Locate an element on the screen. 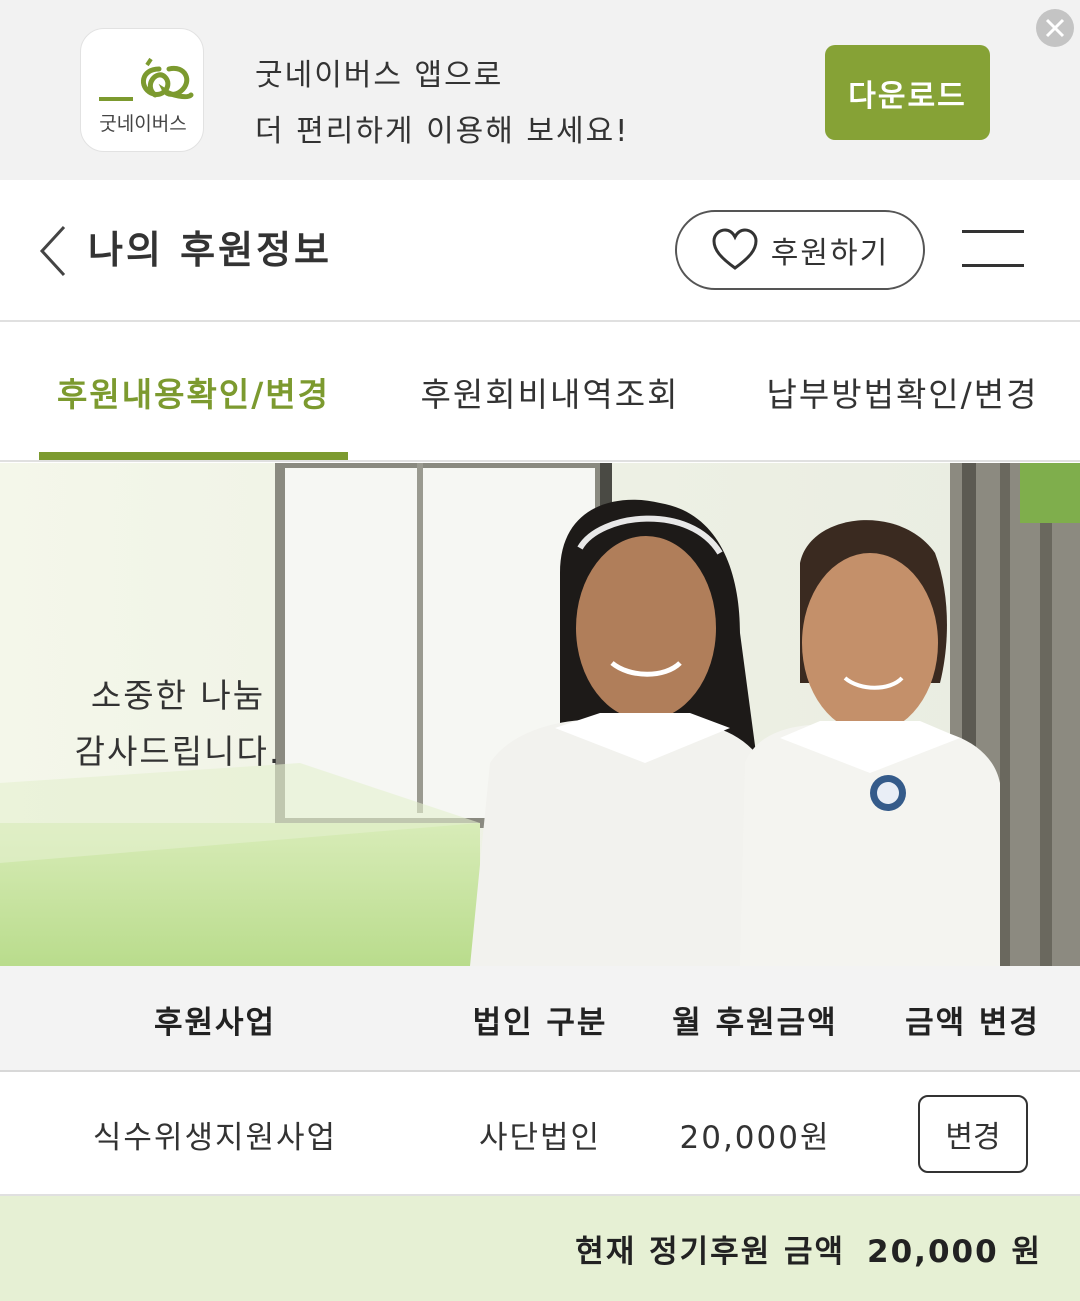  banner-message-line2: 더 편리하게 이용해 보세요! is located at coordinates (442, 131).